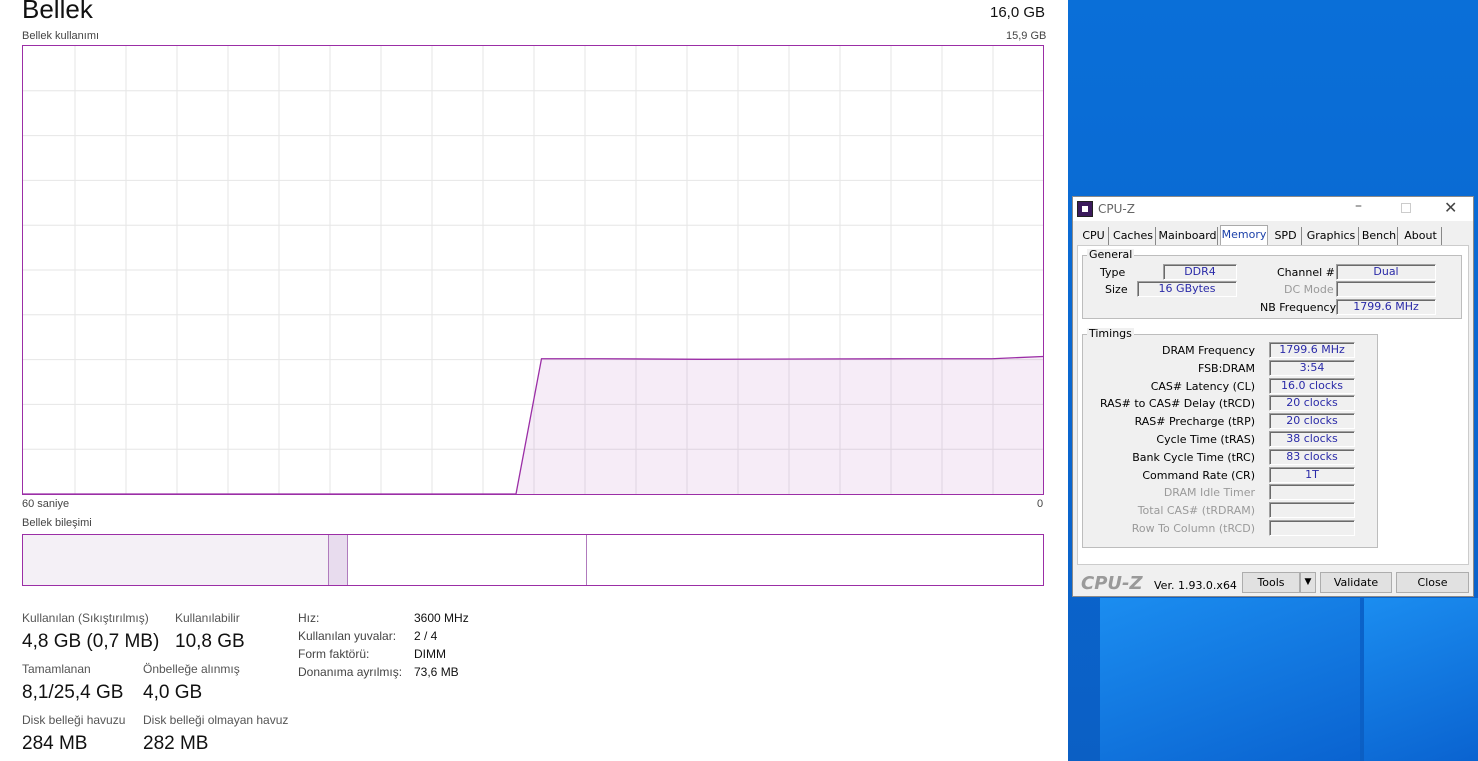  What do you see at coordinates (1312, 350) in the screenshot?
I see `timing-value: 1799.6 MHz` at bounding box center [1312, 350].